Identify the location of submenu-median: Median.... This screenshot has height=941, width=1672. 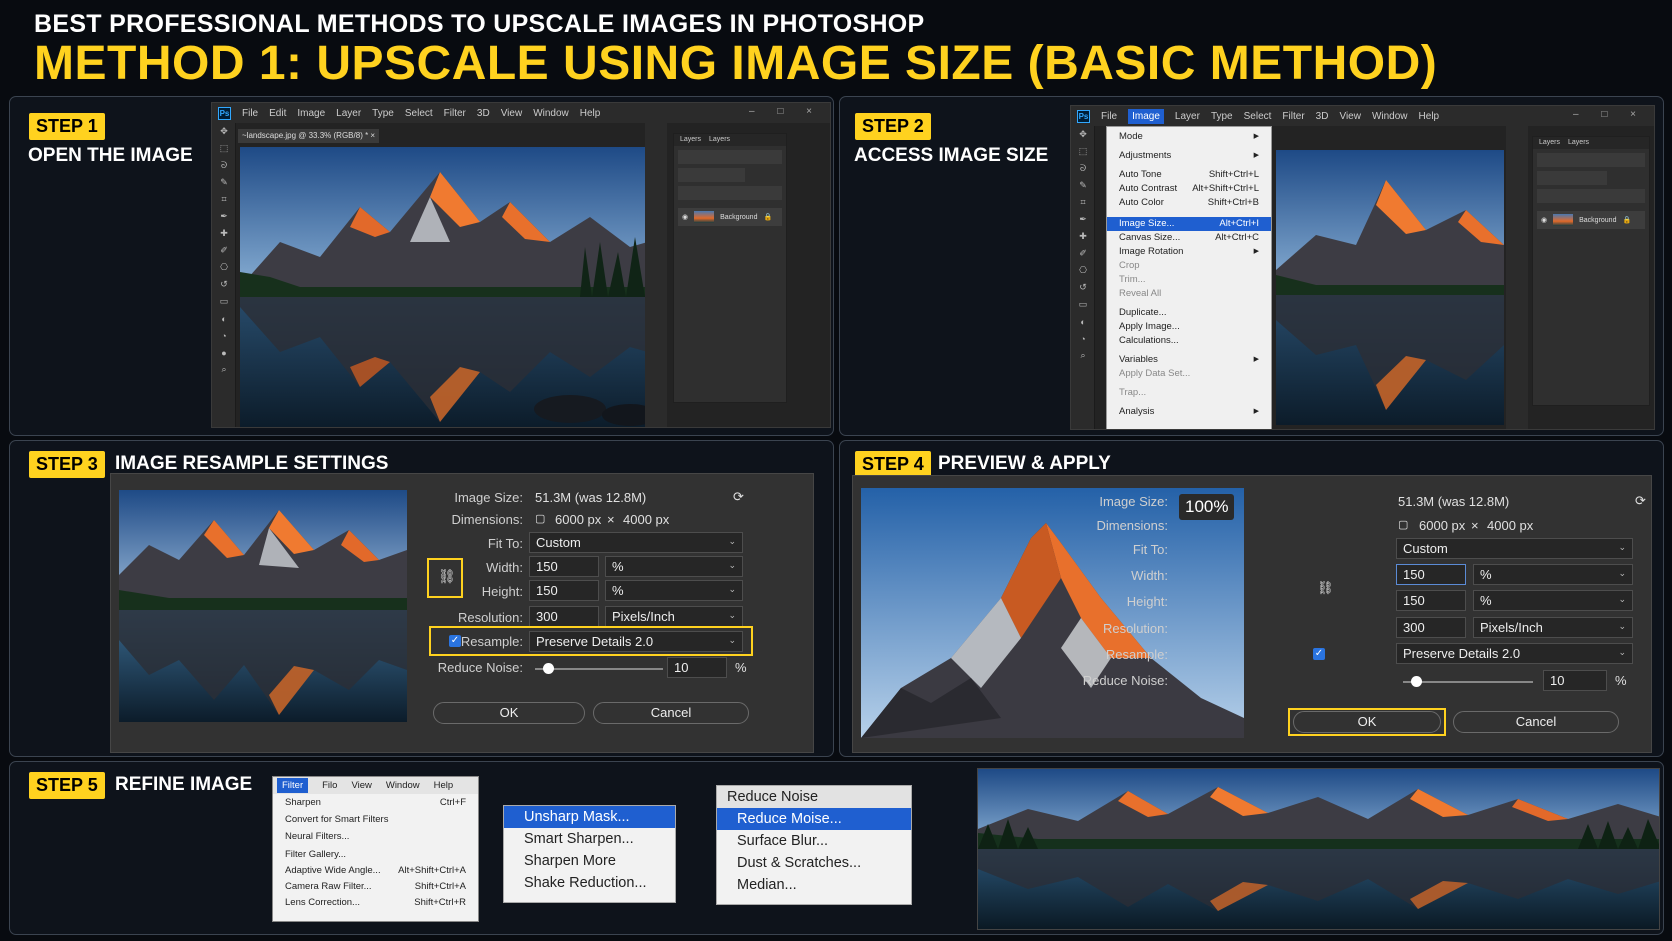
(814, 885).